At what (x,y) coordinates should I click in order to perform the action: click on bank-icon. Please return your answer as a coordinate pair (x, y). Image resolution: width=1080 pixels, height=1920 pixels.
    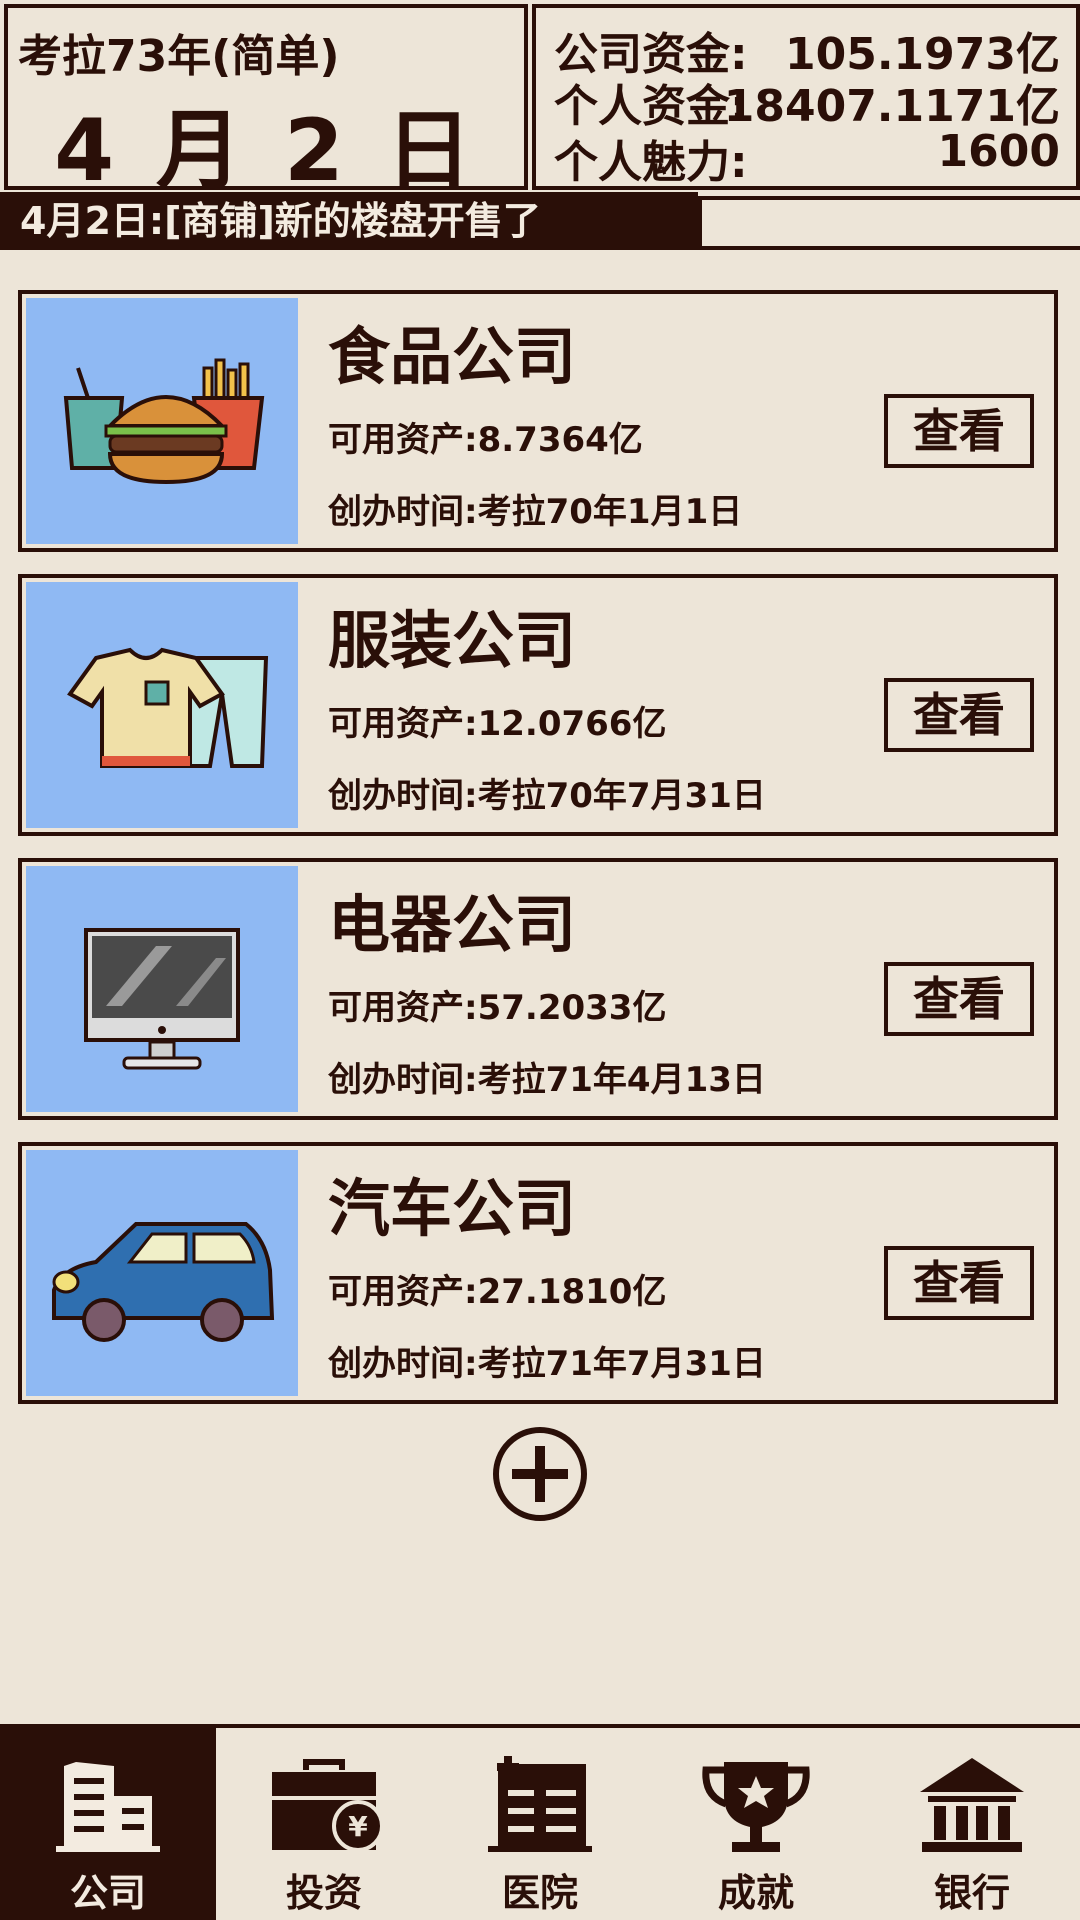
    Looking at the image, I should click on (972, 1805).